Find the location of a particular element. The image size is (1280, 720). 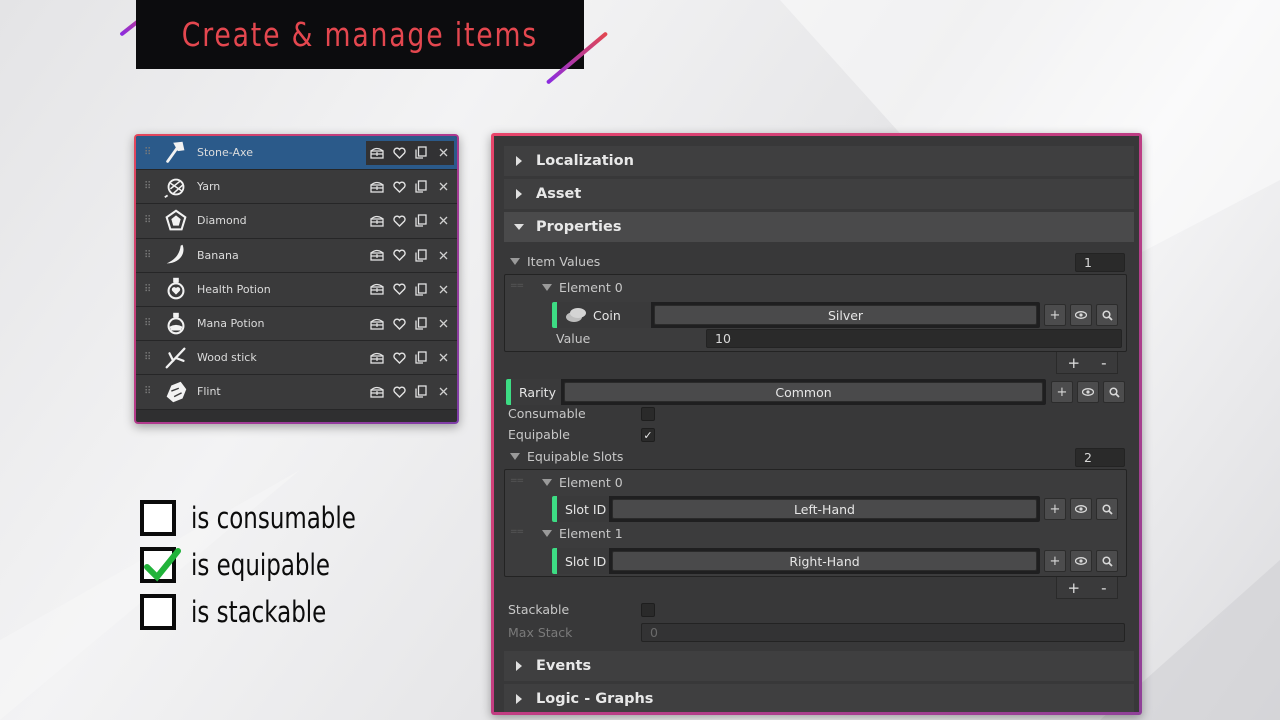

equipable-toggle: ✓ is located at coordinates (648, 435).